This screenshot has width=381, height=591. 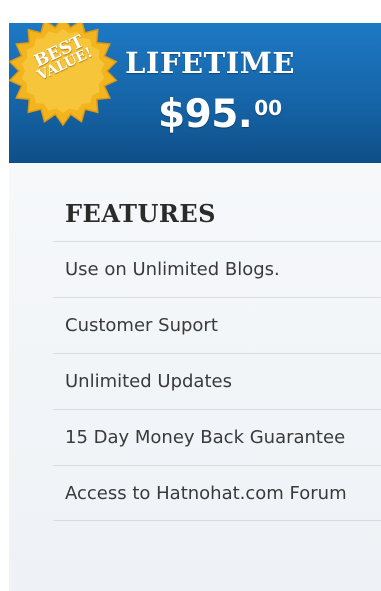 What do you see at coordinates (217, 325) in the screenshot?
I see `feature-item-customer-support: Customer Suport` at bounding box center [217, 325].